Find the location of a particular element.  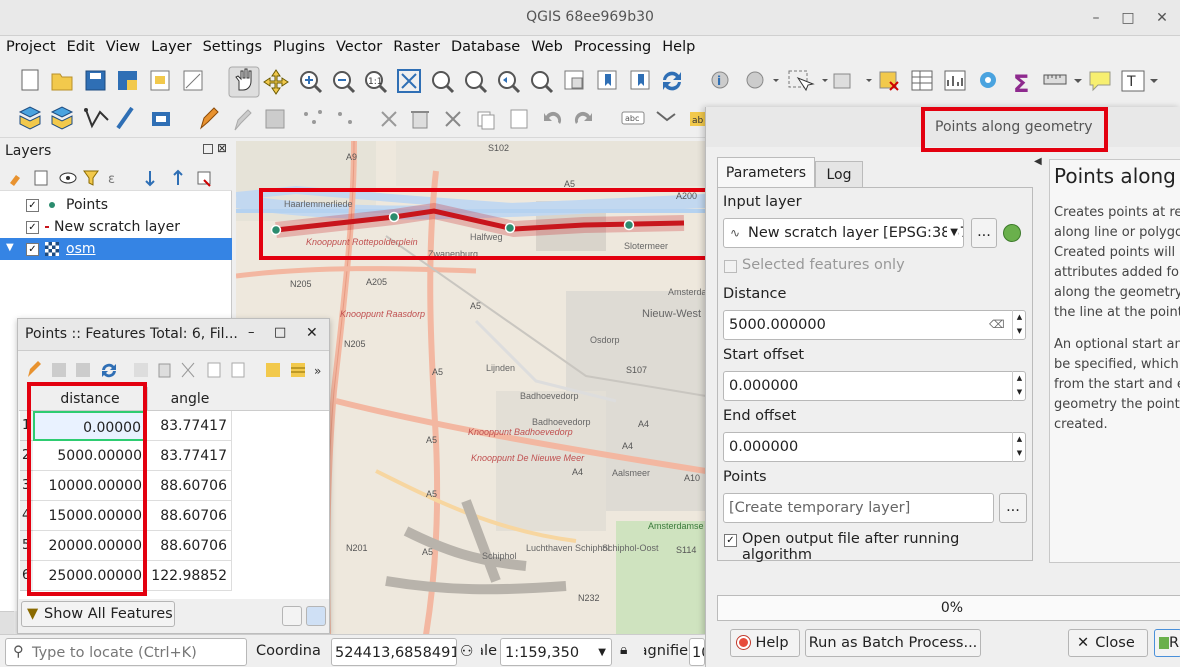

select-all-icon is located at coordinates (298, 370).